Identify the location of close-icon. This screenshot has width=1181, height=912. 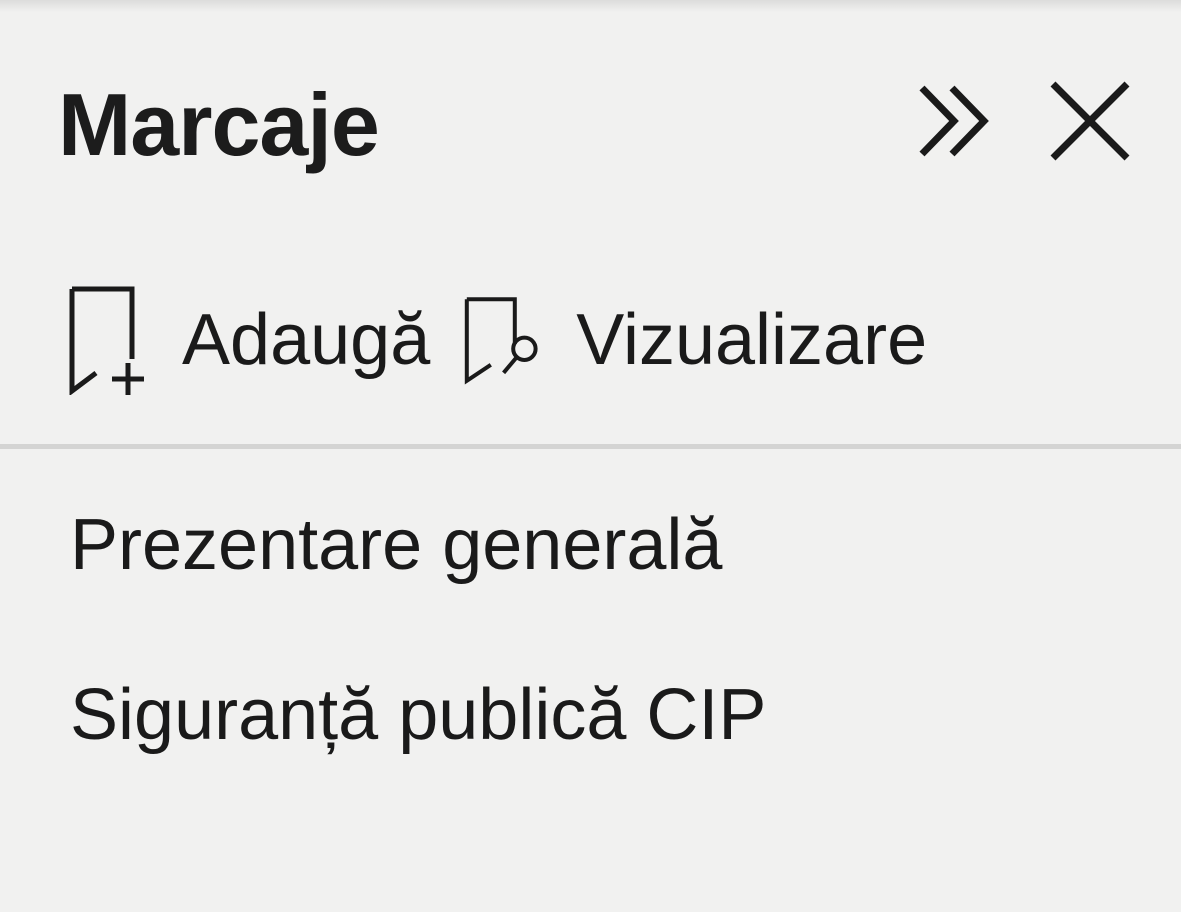
(1090, 123).